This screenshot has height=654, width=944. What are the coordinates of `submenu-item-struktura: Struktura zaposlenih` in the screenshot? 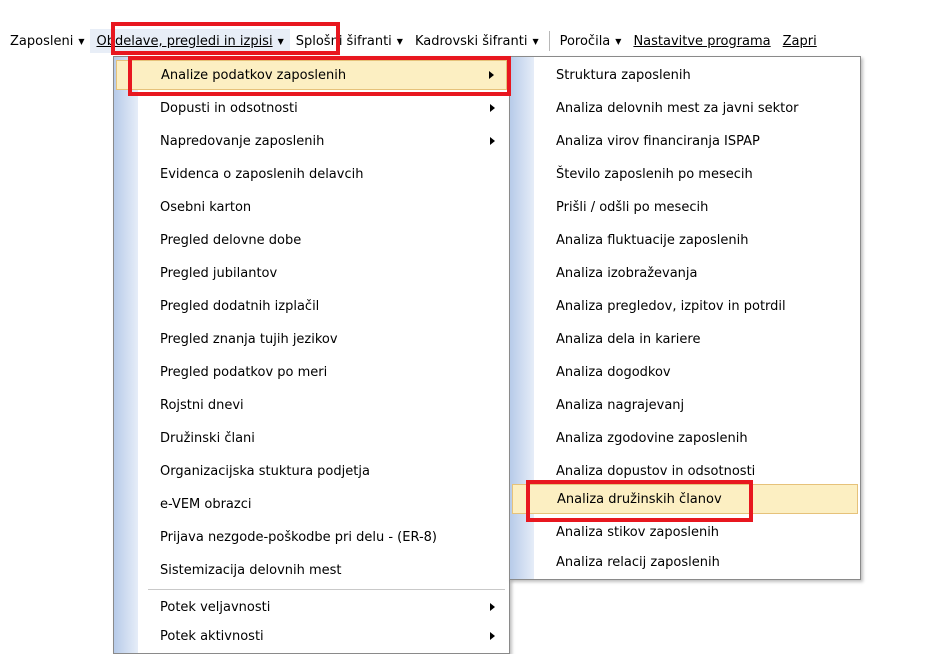 It's located at (685, 75).